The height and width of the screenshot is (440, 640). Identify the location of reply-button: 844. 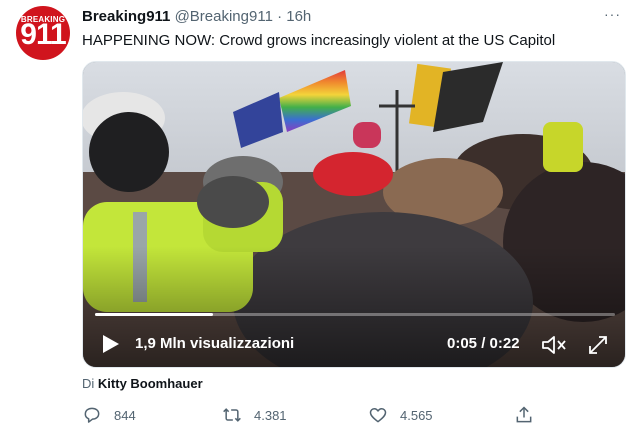
(109, 415).